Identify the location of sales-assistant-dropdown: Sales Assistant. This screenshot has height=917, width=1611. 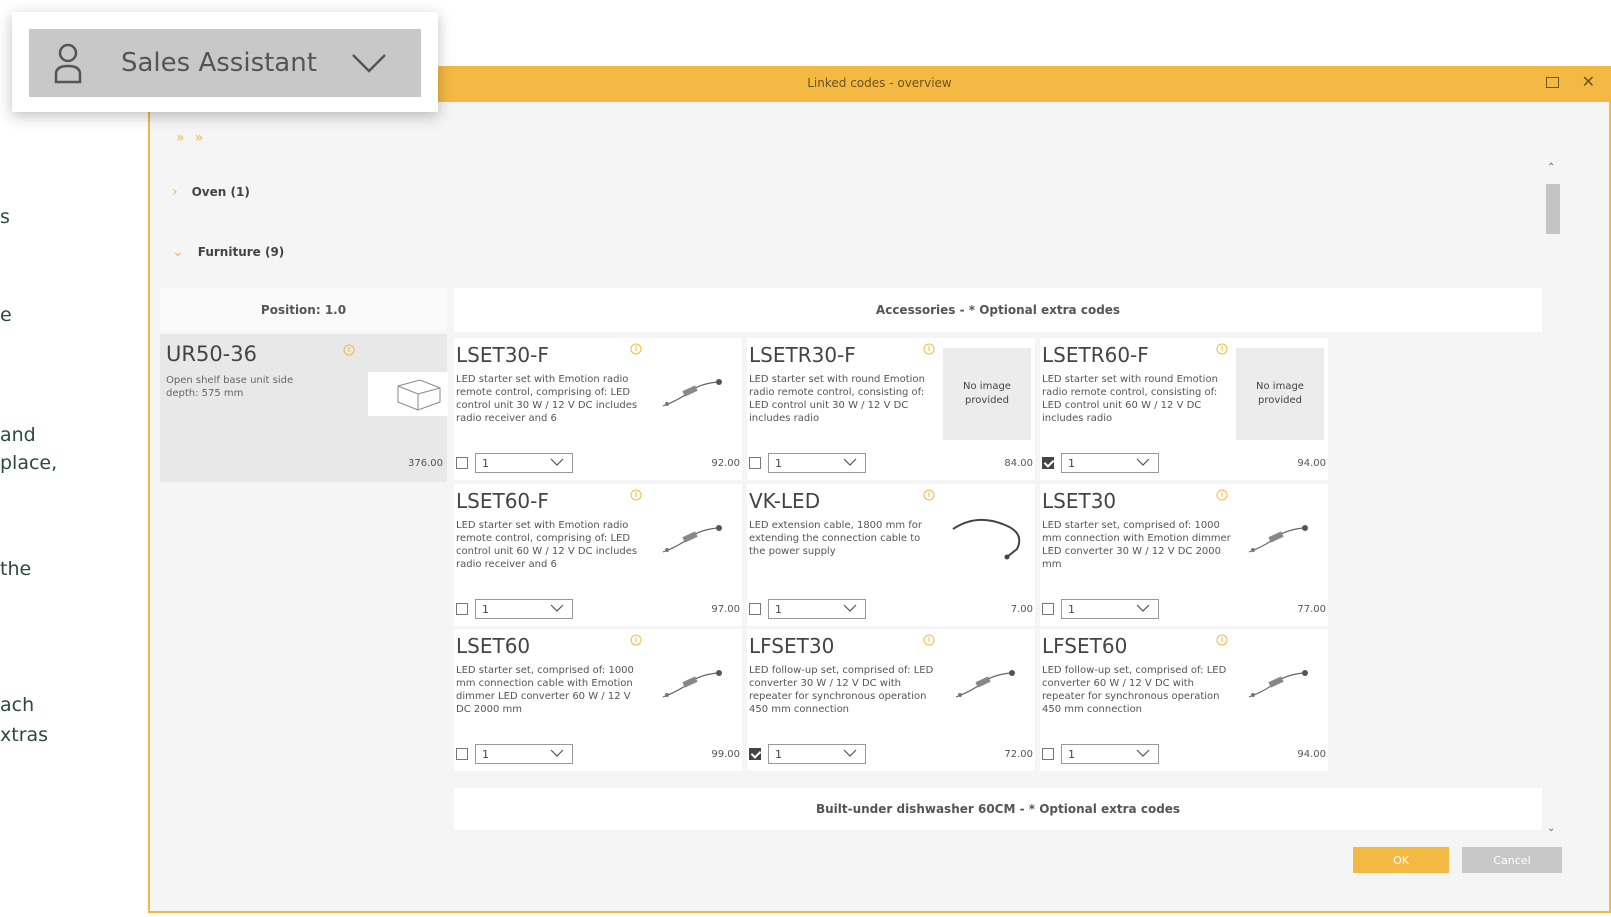
(225, 63).